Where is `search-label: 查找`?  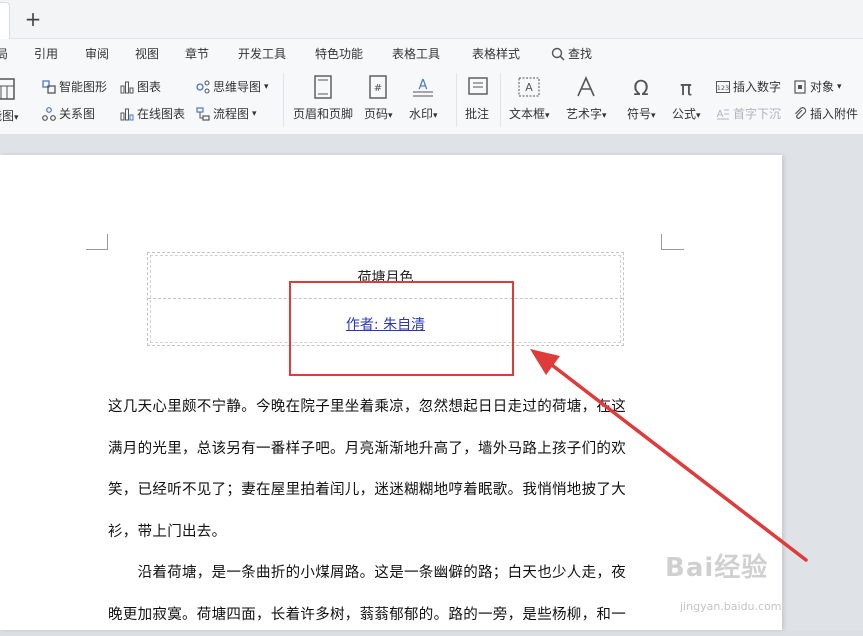 search-label: 查找 is located at coordinates (580, 53).